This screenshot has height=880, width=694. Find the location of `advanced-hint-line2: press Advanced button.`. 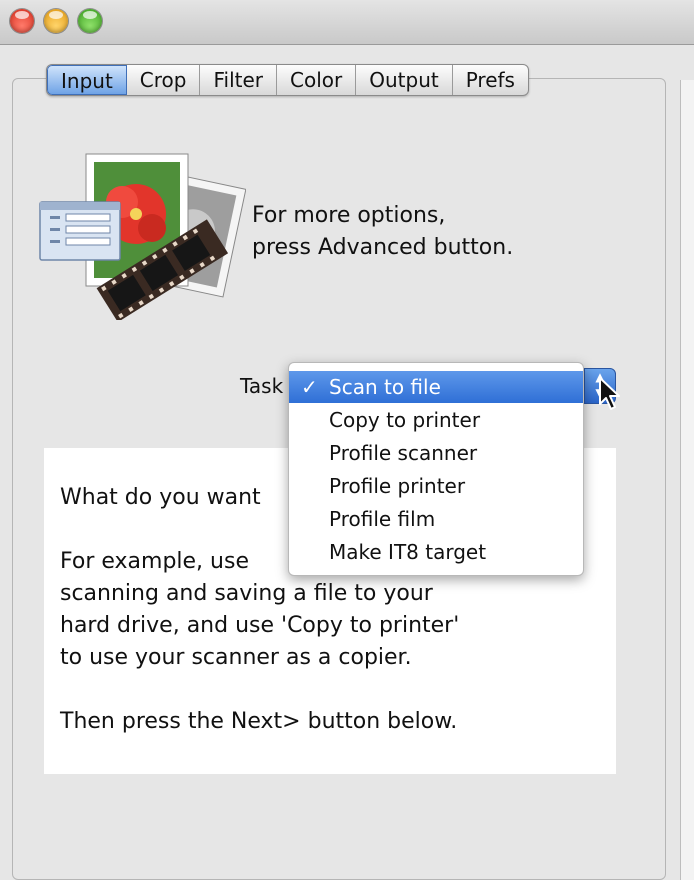

advanced-hint-line2: press Advanced button. is located at coordinates (383, 247).